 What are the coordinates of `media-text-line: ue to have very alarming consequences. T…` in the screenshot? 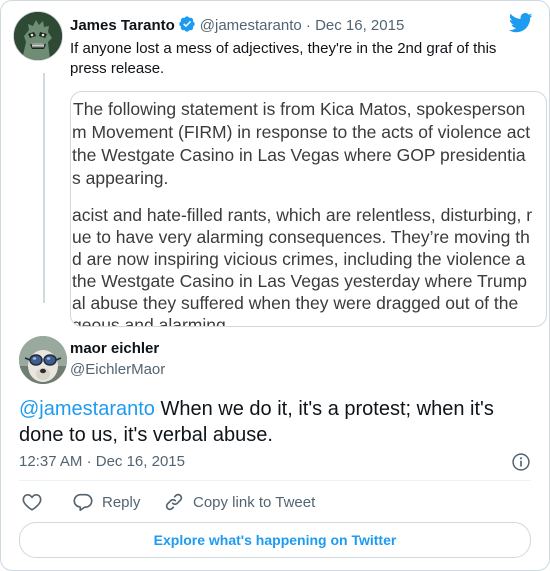 It's located at (301, 237).